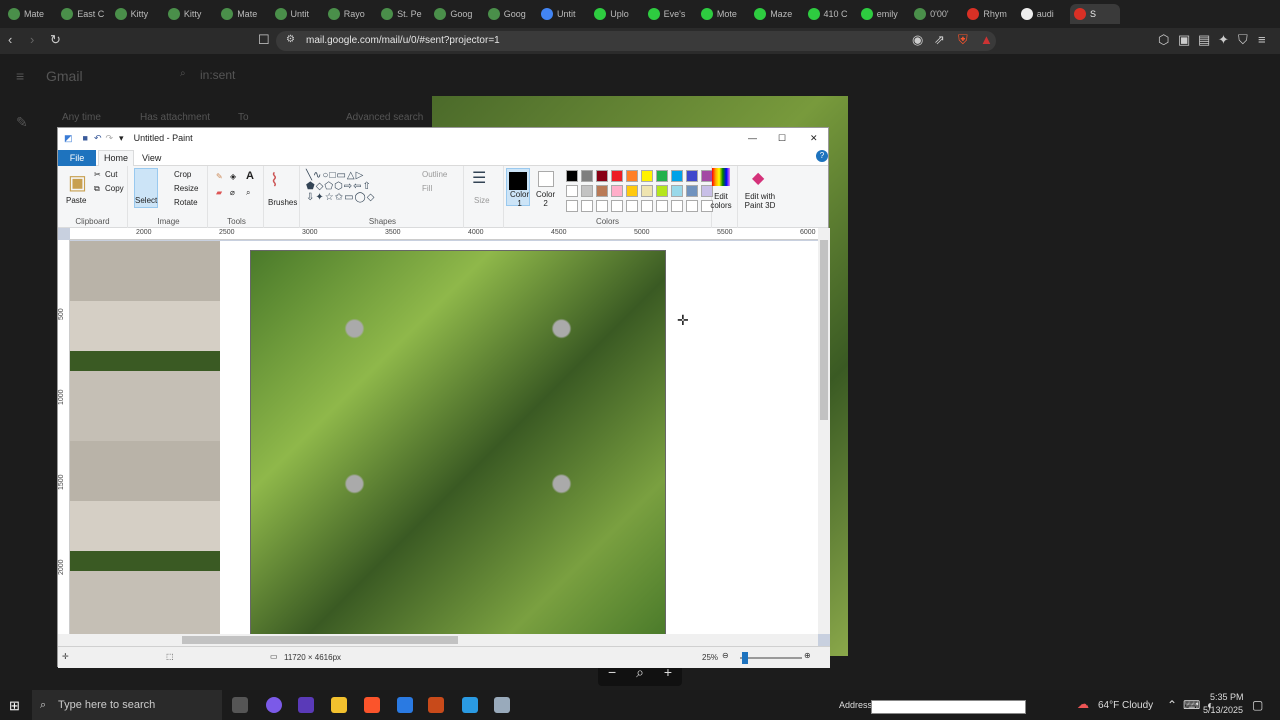  I want to click on address-toolbar-input, so click(948, 707).